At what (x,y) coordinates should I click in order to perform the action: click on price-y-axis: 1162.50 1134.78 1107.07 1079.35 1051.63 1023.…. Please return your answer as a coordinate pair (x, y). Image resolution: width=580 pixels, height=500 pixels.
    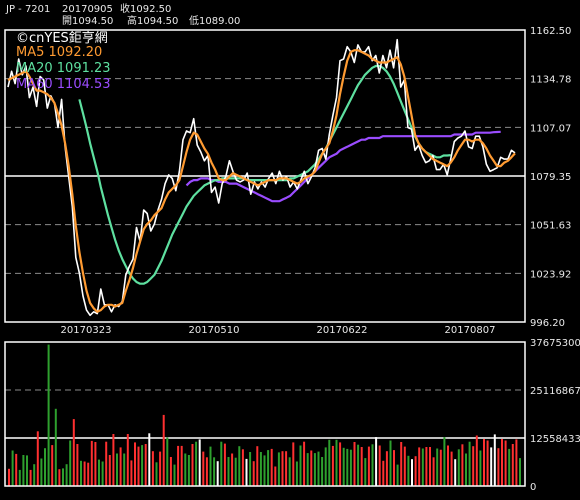
    Looking at the image, I should click on (550, 177).